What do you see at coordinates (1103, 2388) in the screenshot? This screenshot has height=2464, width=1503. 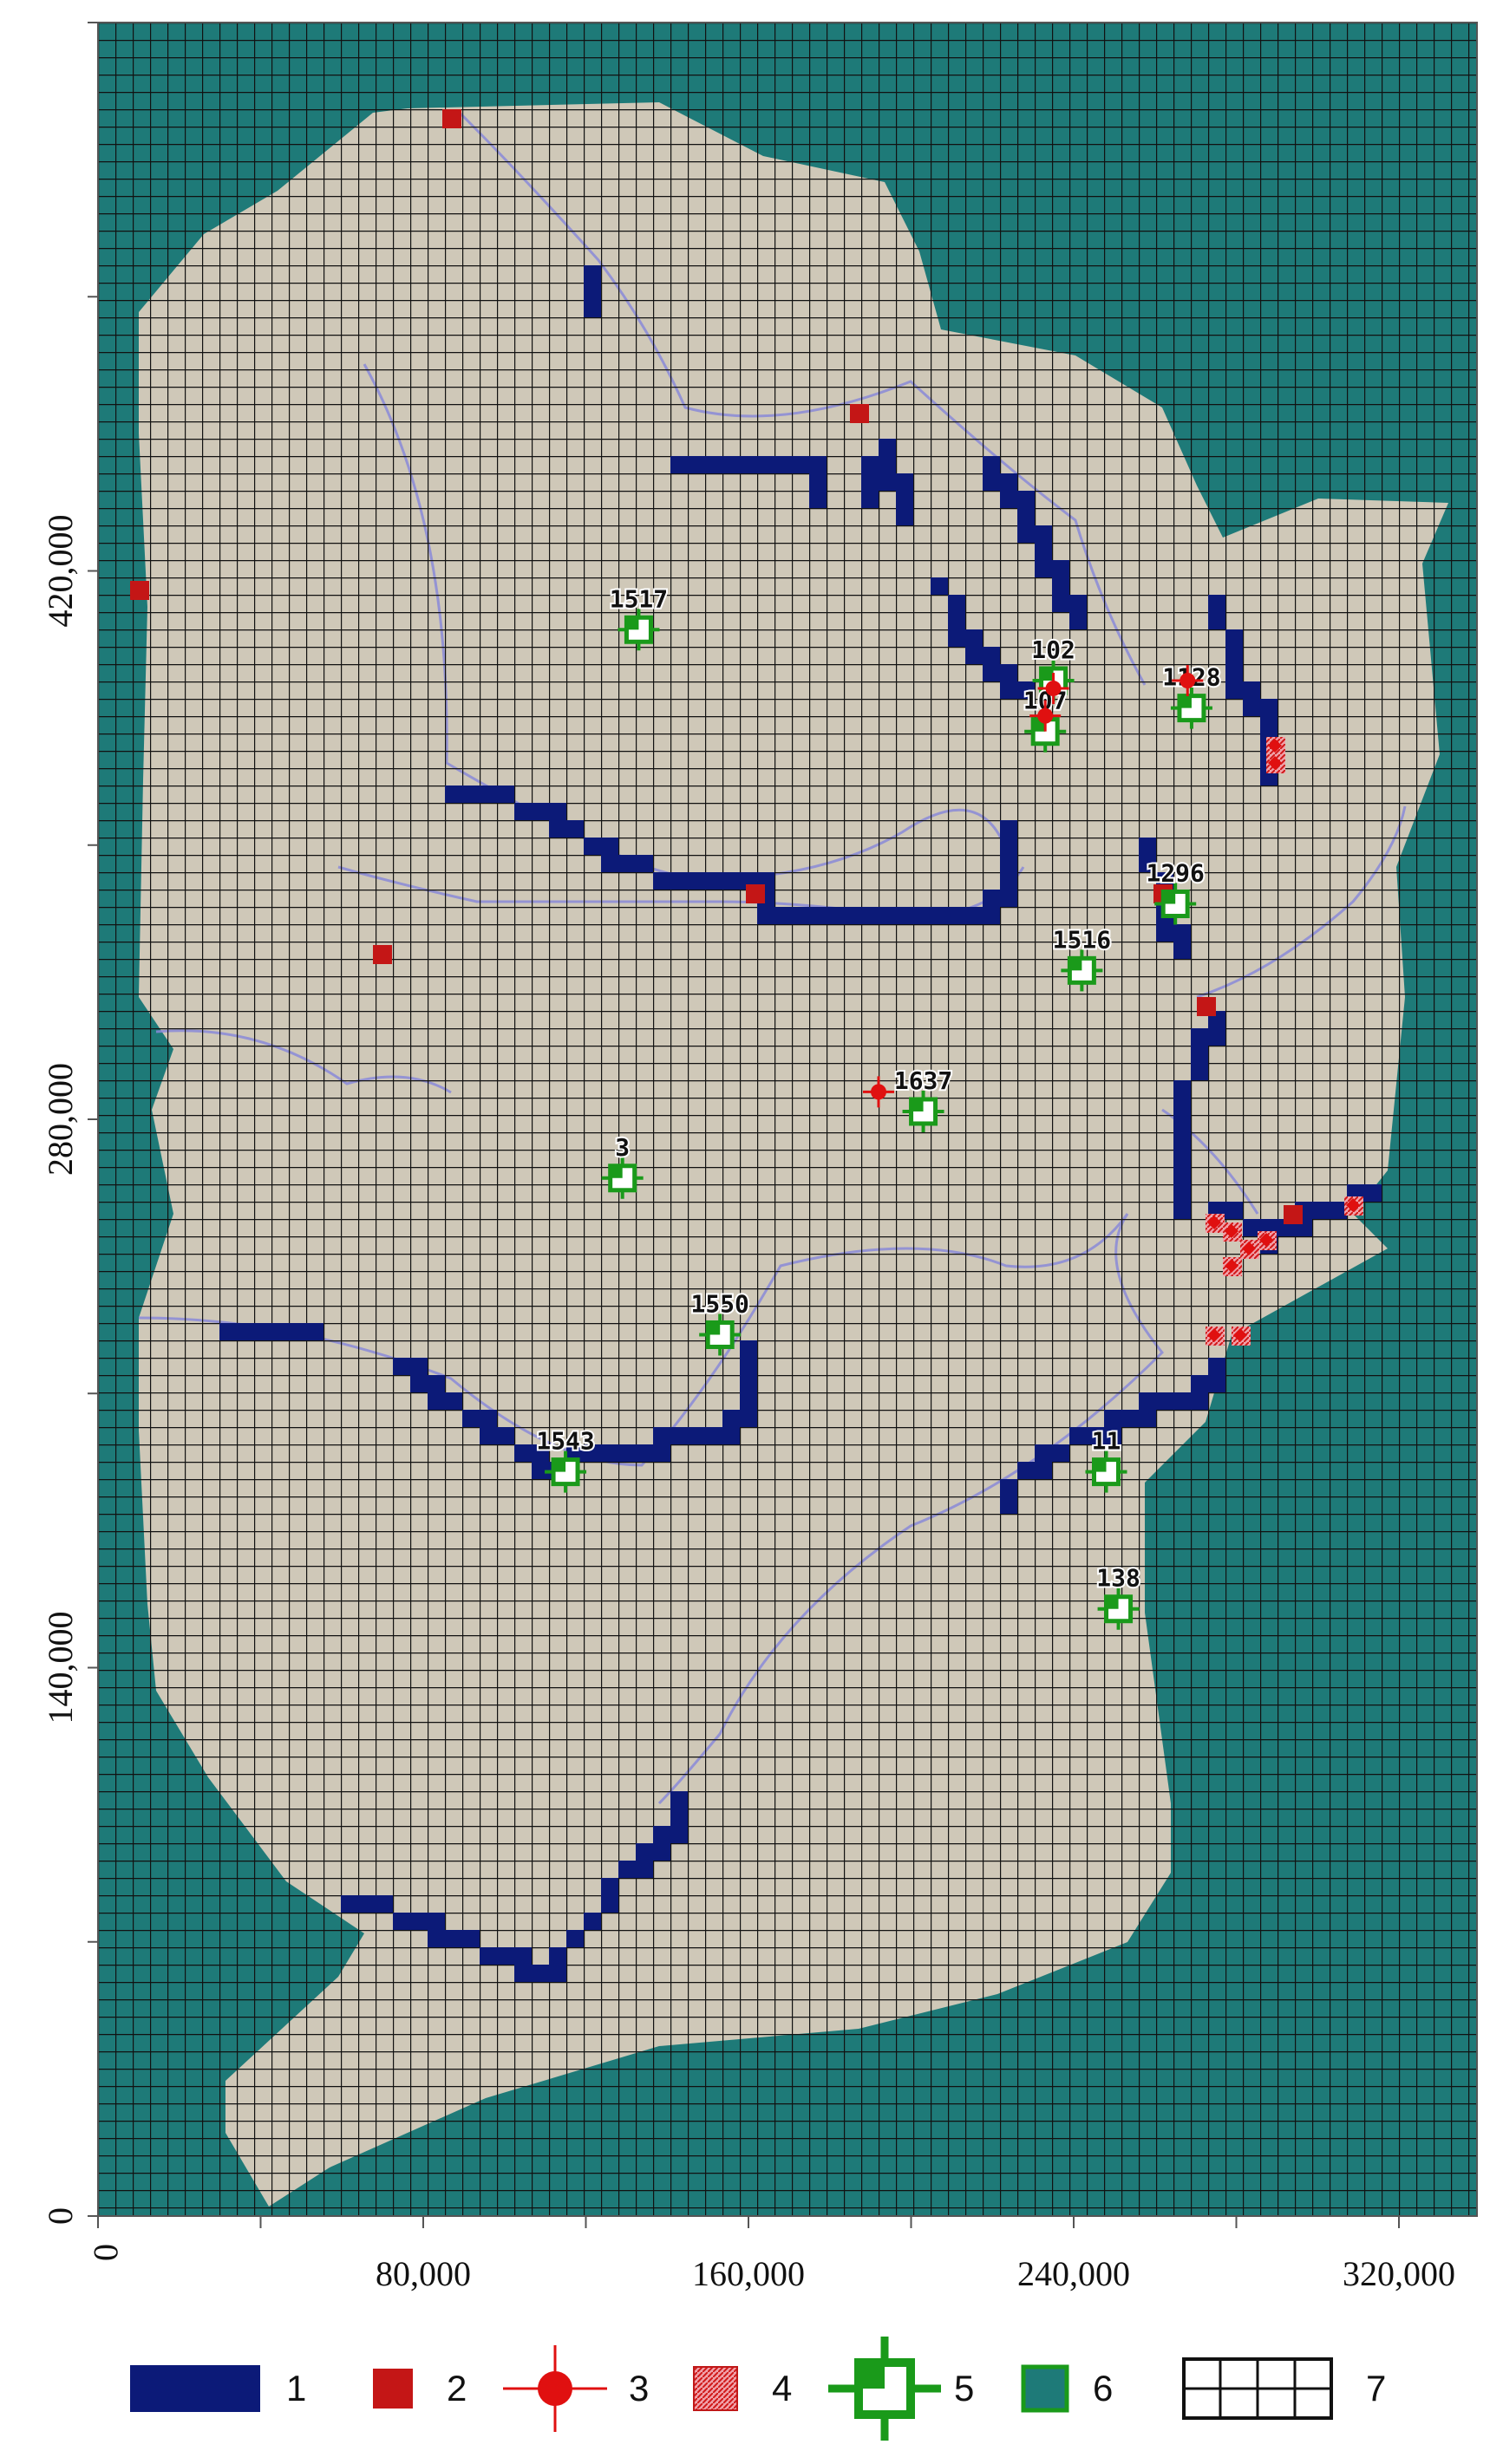 I see `legend-label: 6` at bounding box center [1103, 2388].